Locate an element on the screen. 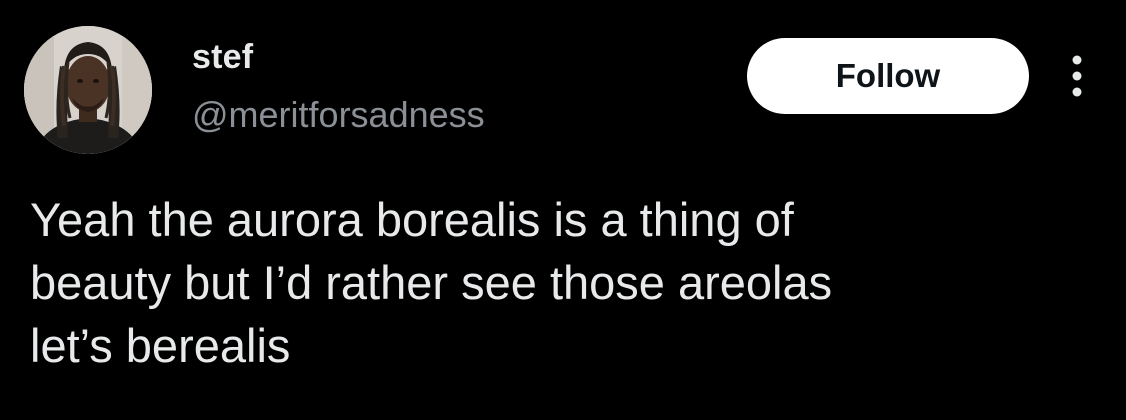 This screenshot has width=1126, height=420. tweet-text-line: let’s berealis is located at coordinates (160, 345).